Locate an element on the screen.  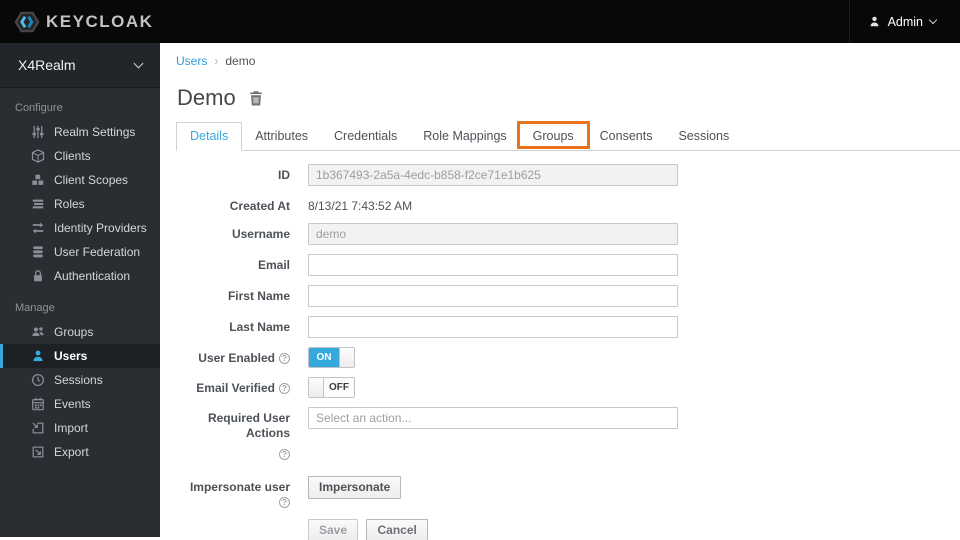
impersonate-label: Impersonate user? is located at coordinates (239, 494).